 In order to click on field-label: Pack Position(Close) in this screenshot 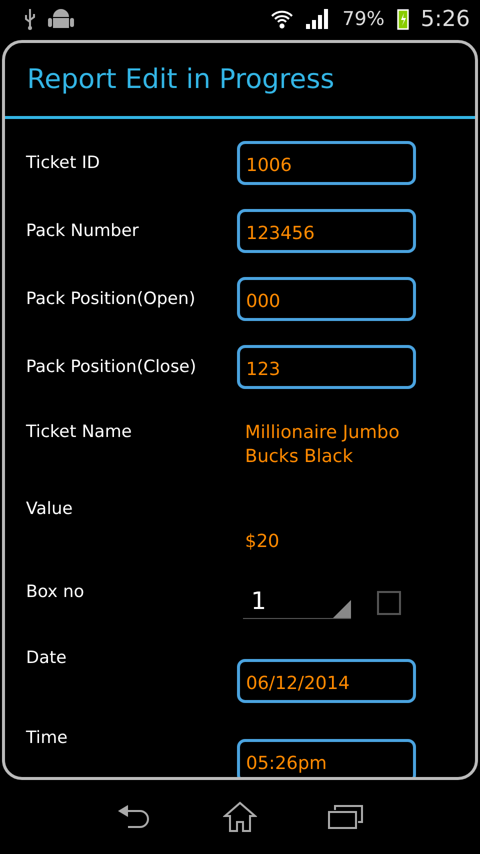, I will do `click(112, 367)`.